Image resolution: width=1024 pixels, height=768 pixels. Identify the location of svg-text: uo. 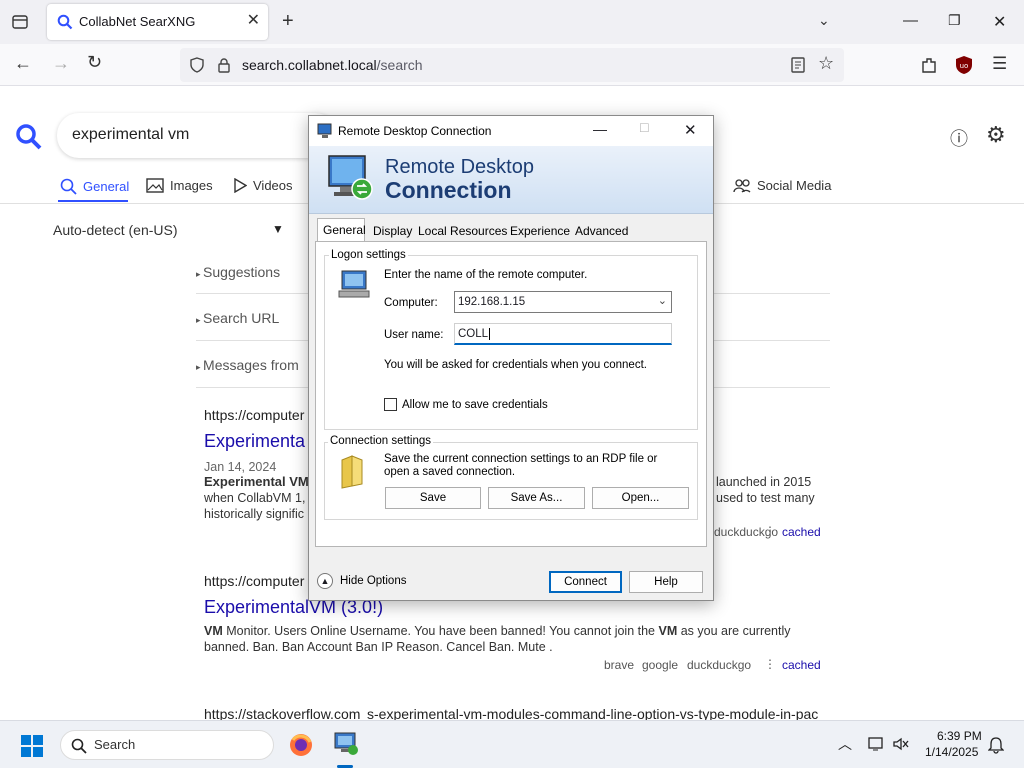
(964, 66).